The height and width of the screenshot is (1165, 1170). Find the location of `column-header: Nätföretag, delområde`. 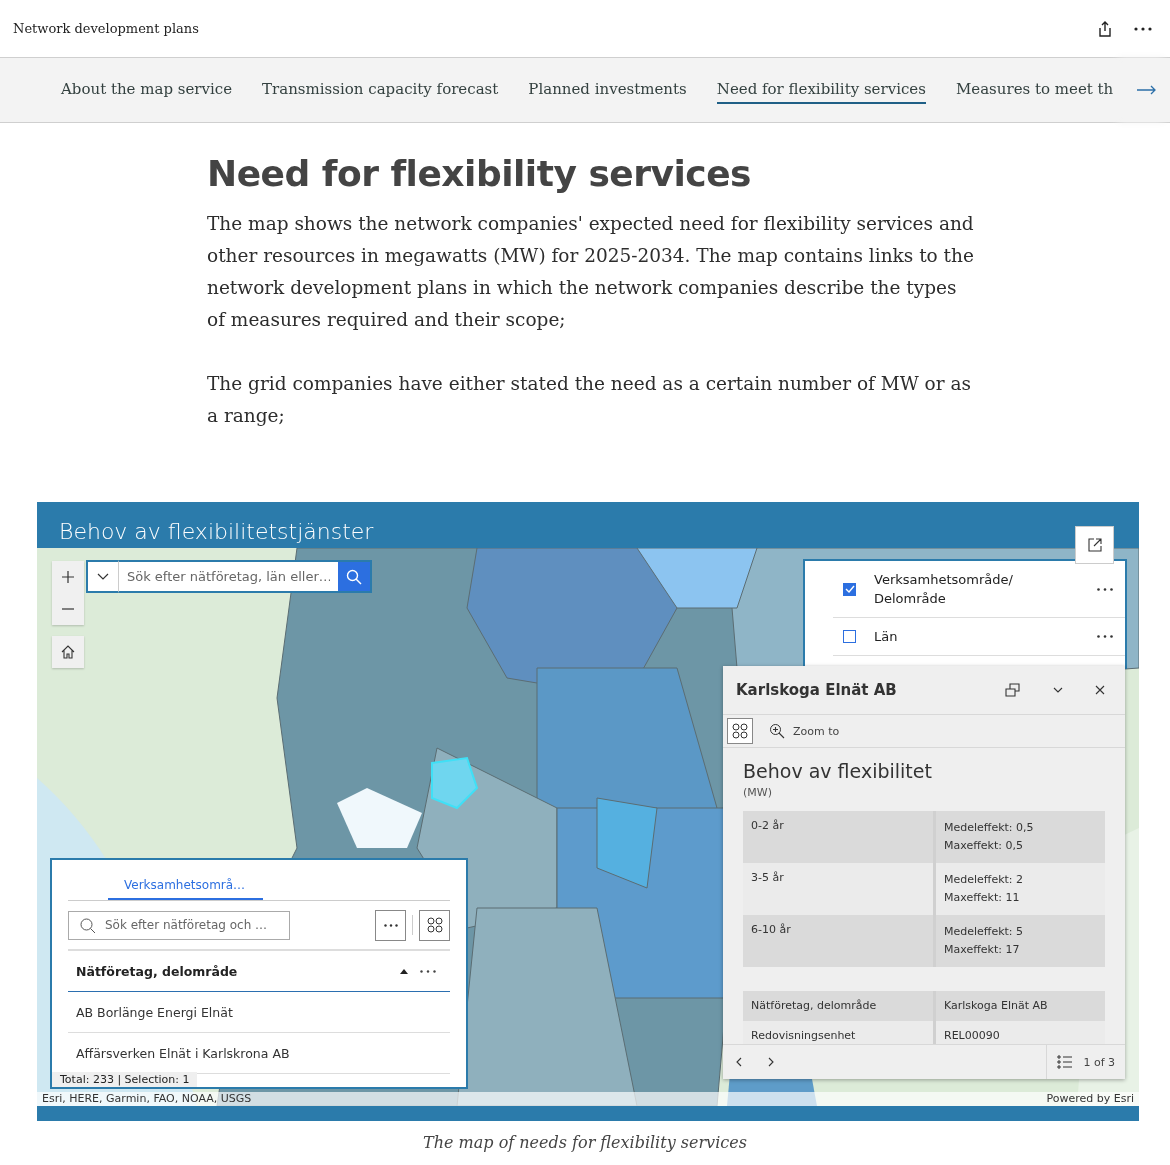

column-header: Nätföretag, delområde is located at coordinates (232, 971).